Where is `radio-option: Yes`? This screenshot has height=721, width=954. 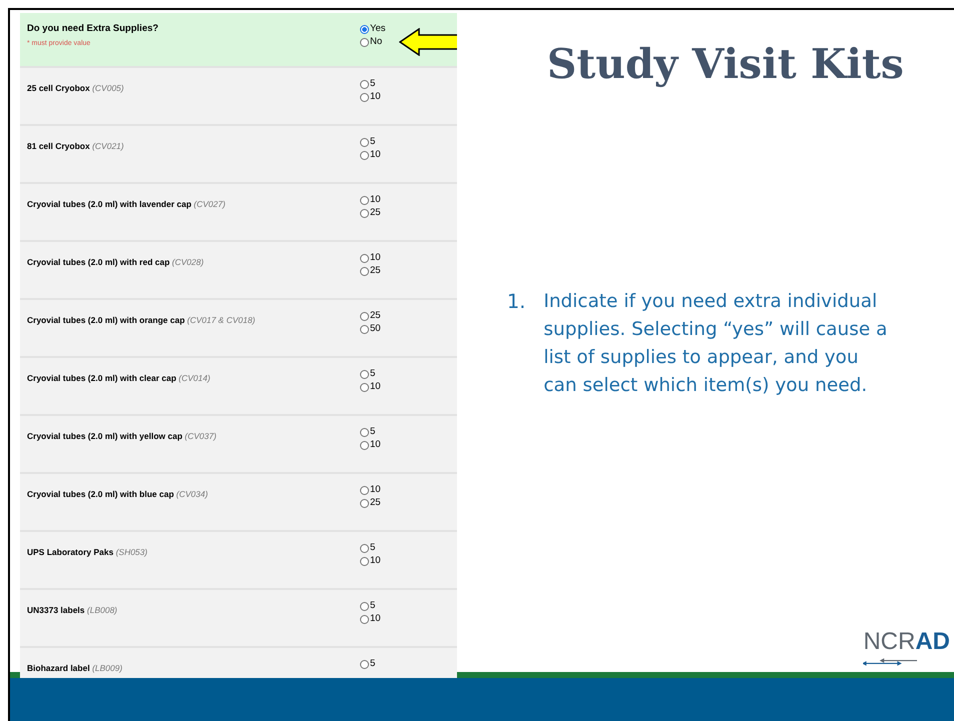
radio-option: Yes is located at coordinates (373, 29).